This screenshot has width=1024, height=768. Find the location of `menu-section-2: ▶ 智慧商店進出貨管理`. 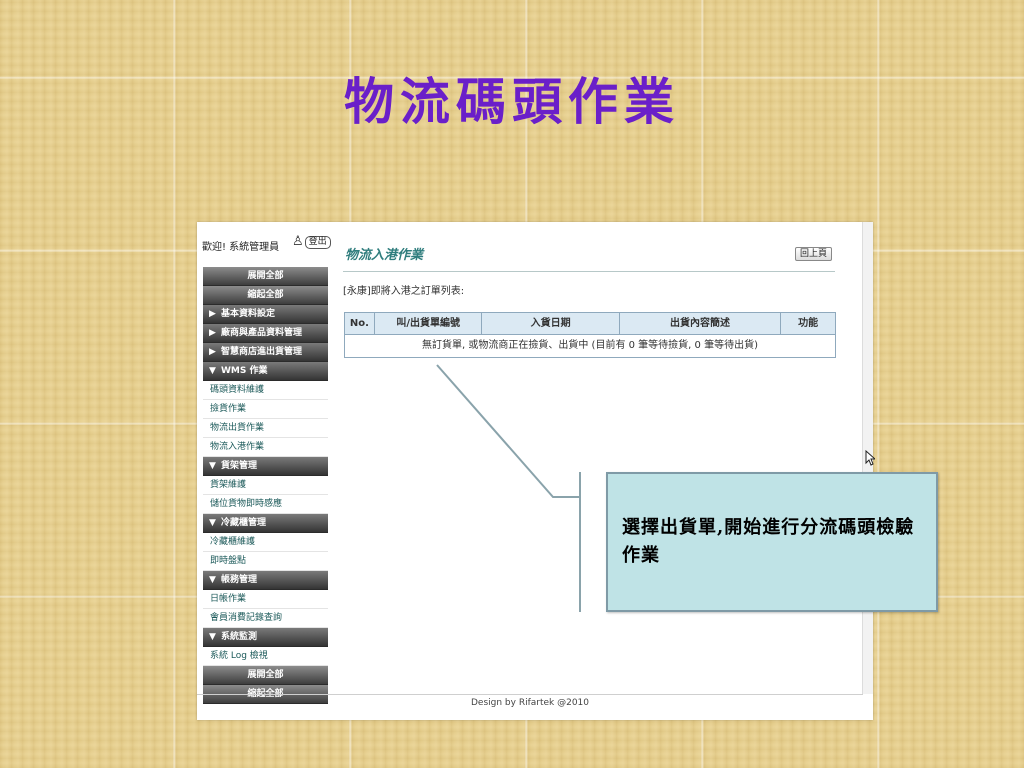

menu-section-2: ▶ 智慧商店進出貨管理 is located at coordinates (265, 352).